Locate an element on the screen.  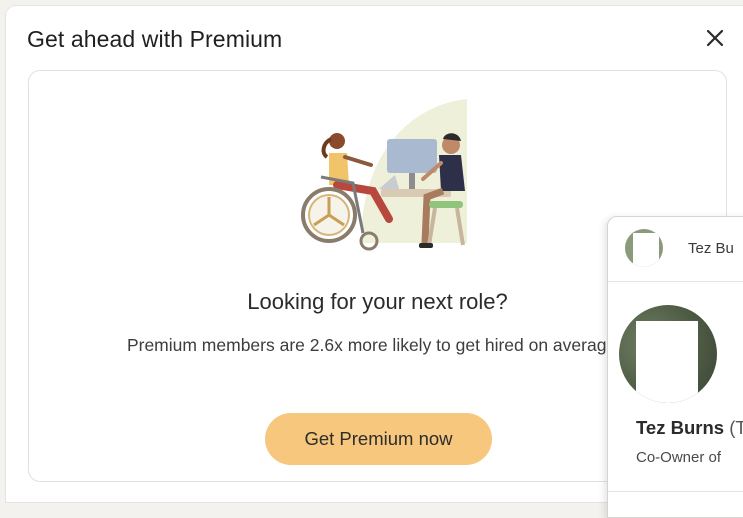
profile-name: Tez Burns (T is located at coordinates (689, 428).